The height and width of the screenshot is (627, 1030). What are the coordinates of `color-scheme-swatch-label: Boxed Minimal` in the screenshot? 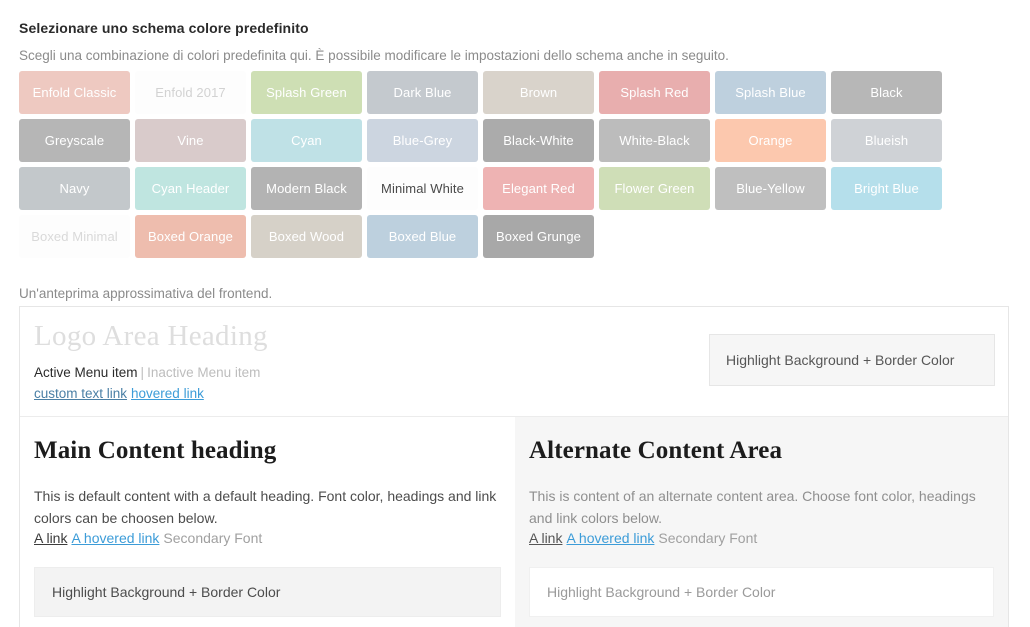 It's located at (74, 236).